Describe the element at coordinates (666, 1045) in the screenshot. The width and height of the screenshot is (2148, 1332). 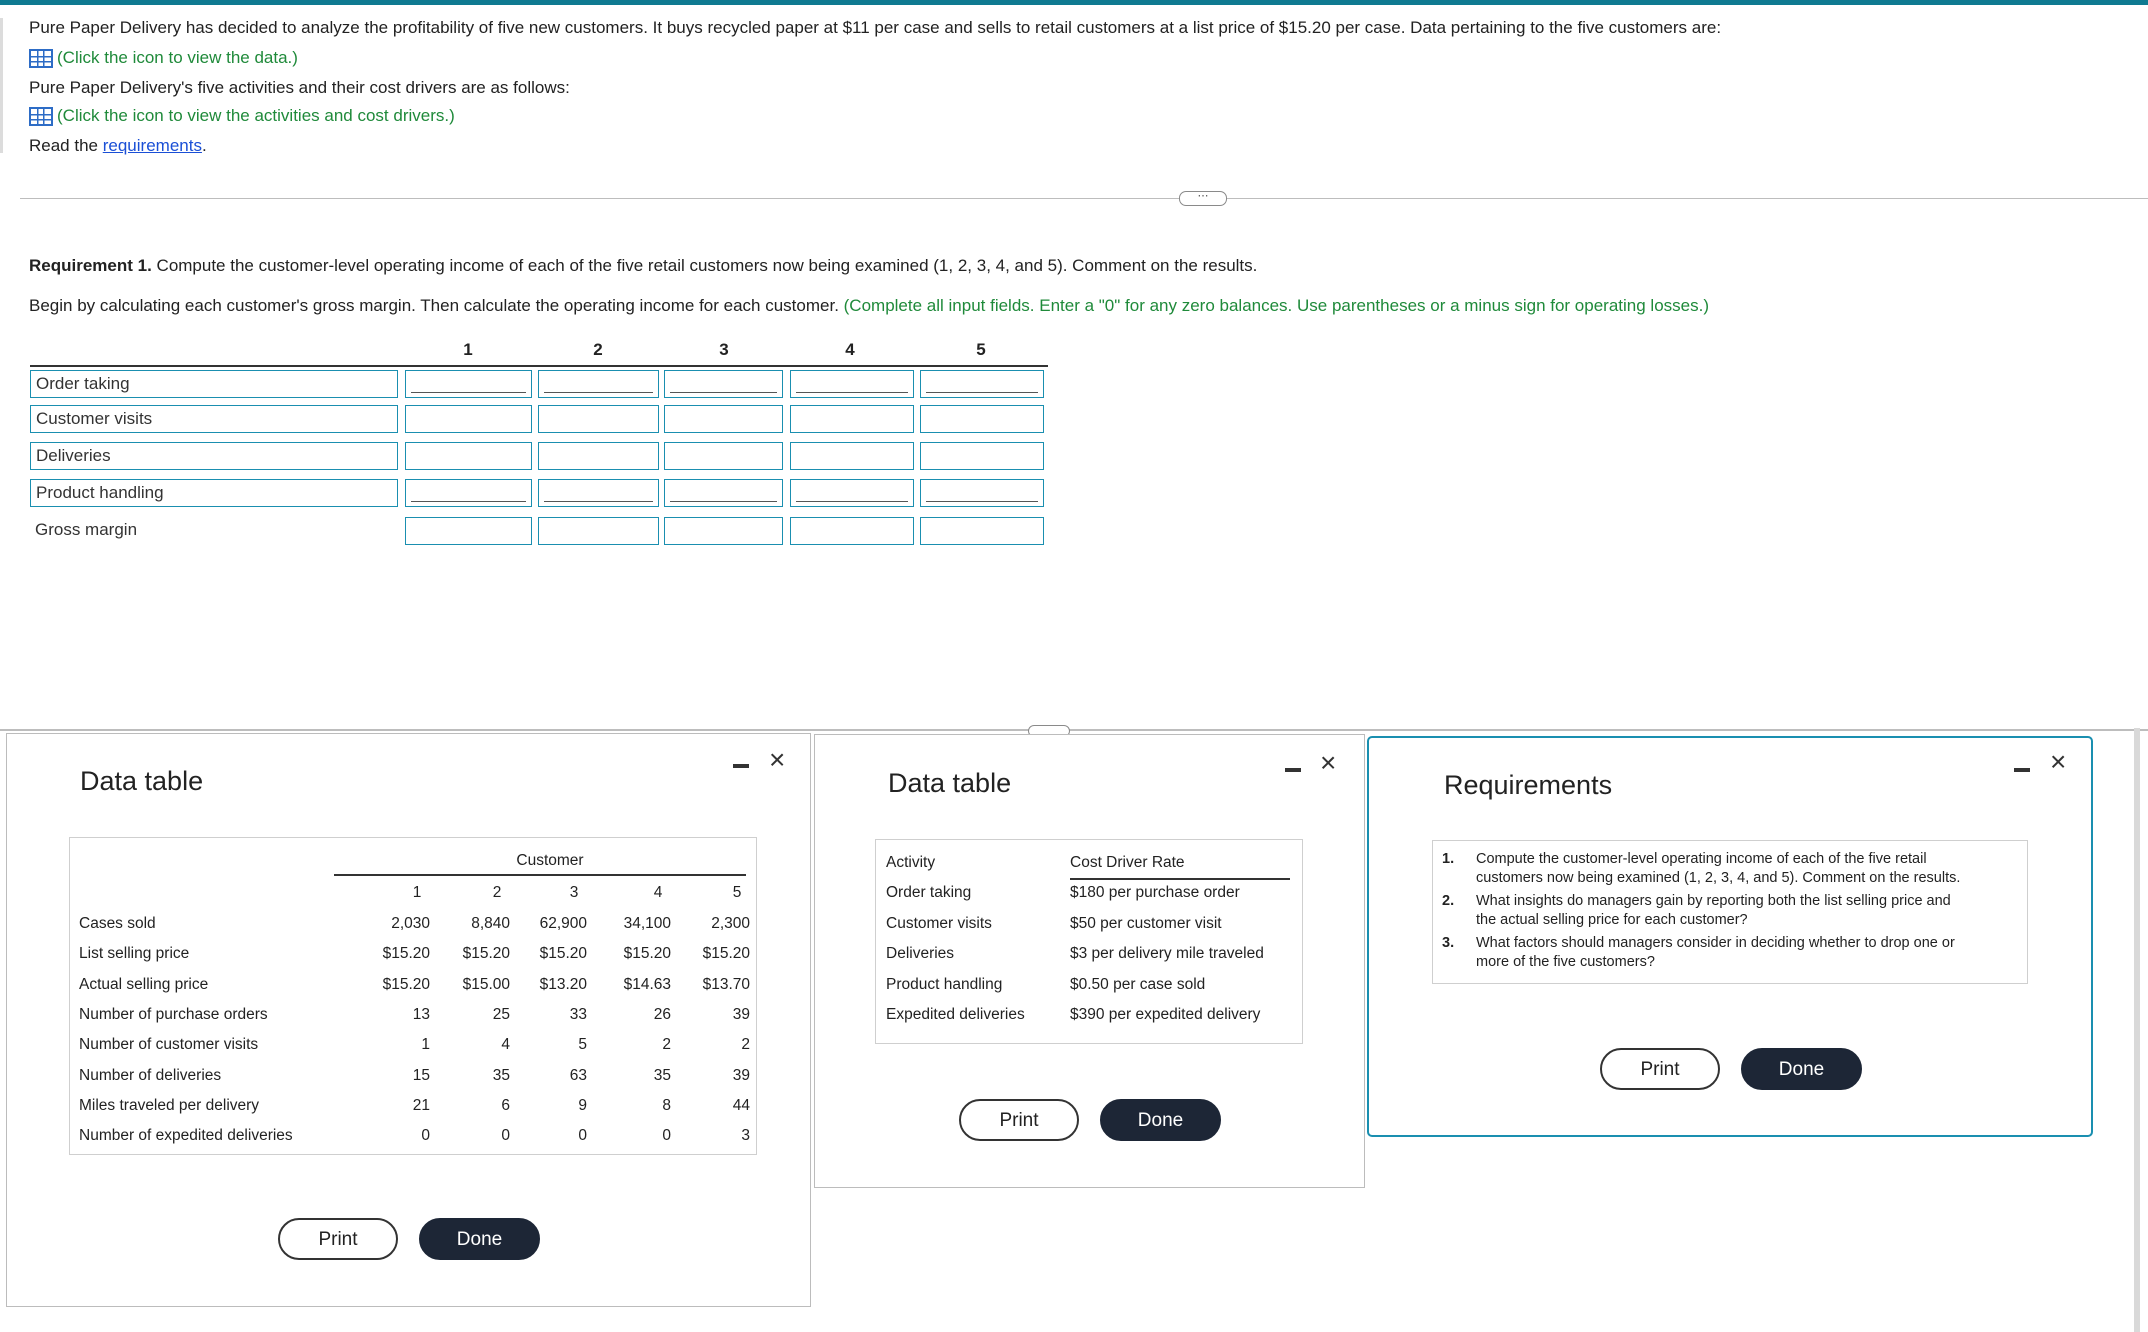
I see `data-cell: 2` at that location.